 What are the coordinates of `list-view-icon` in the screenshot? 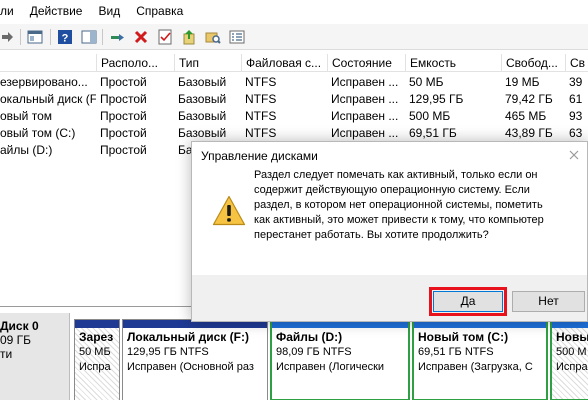 It's located at (237, 37).